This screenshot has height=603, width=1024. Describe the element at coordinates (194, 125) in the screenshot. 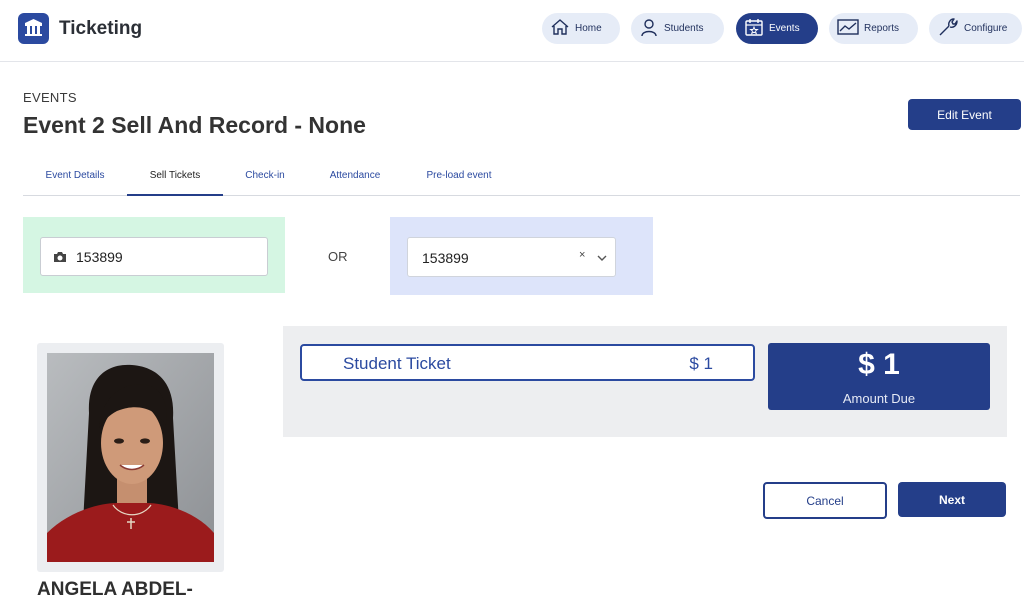

I see `page-title: Event 2 Sell And Record - None` at that location.